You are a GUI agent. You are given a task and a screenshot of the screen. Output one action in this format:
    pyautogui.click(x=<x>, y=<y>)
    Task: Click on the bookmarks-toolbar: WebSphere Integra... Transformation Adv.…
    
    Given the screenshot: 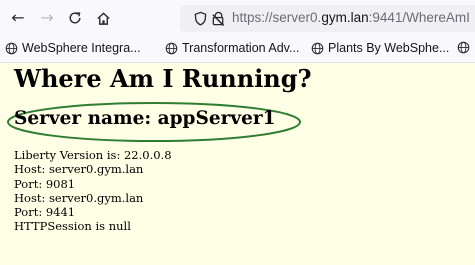 What is the action you would take?
    pyautogui.click(x=237, y=49)
    